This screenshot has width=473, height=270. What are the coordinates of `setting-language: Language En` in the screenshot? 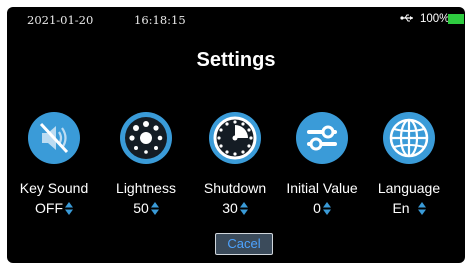 It's located at (409, 163).